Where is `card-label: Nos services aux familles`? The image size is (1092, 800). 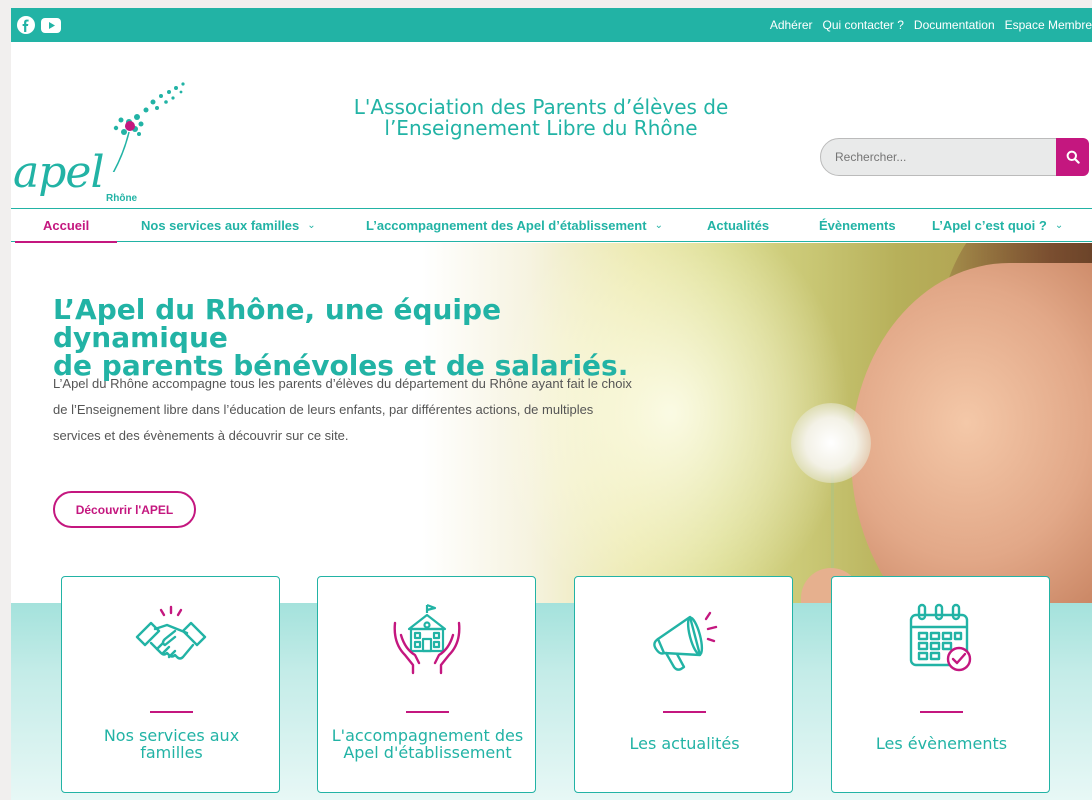 card-label: Nos services aux familles is located at coordinates (171, 744).